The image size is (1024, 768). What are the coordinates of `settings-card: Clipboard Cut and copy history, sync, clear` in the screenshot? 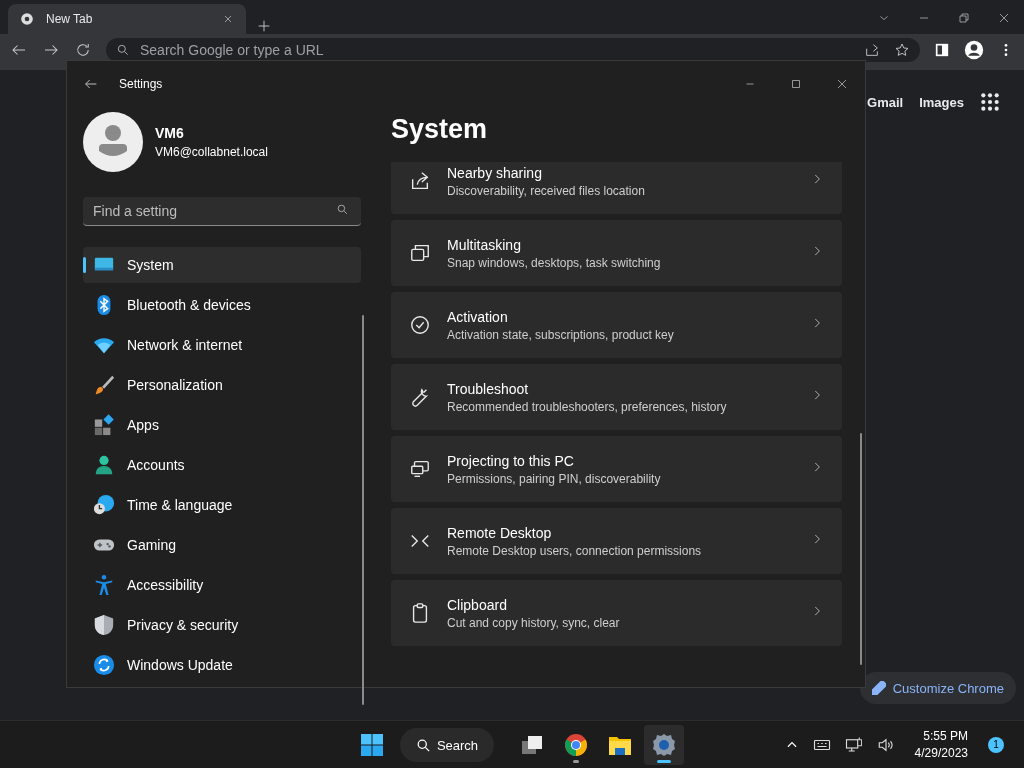 It's located at (616, 613).